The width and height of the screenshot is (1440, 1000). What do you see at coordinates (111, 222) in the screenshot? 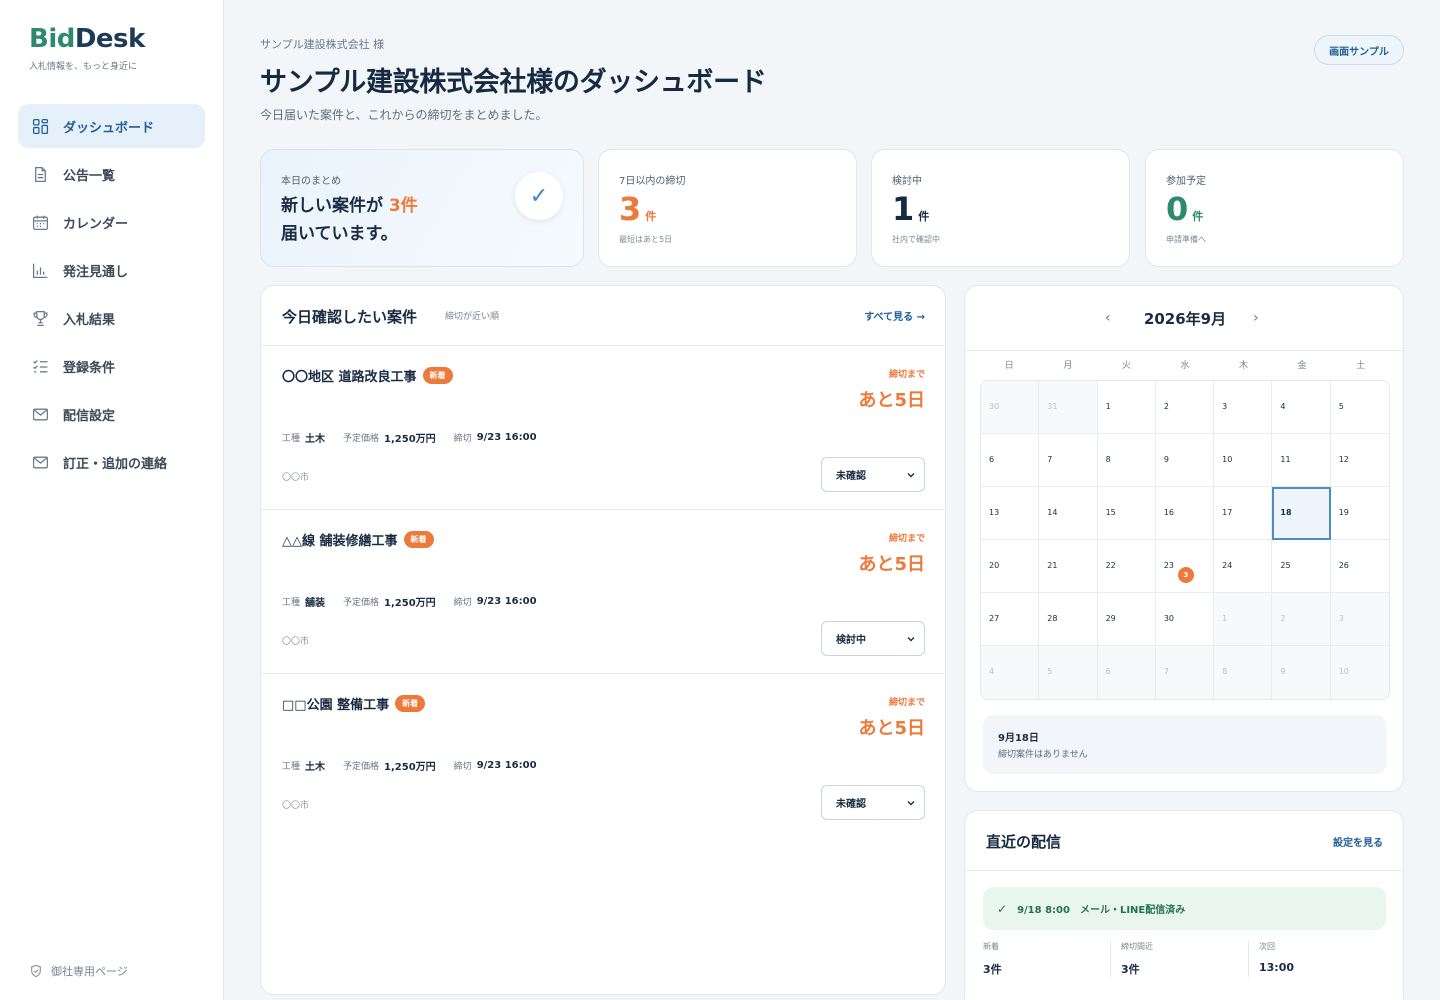
I see `sidebar-item-2: カレンダー` at bounding box center [111, 222].